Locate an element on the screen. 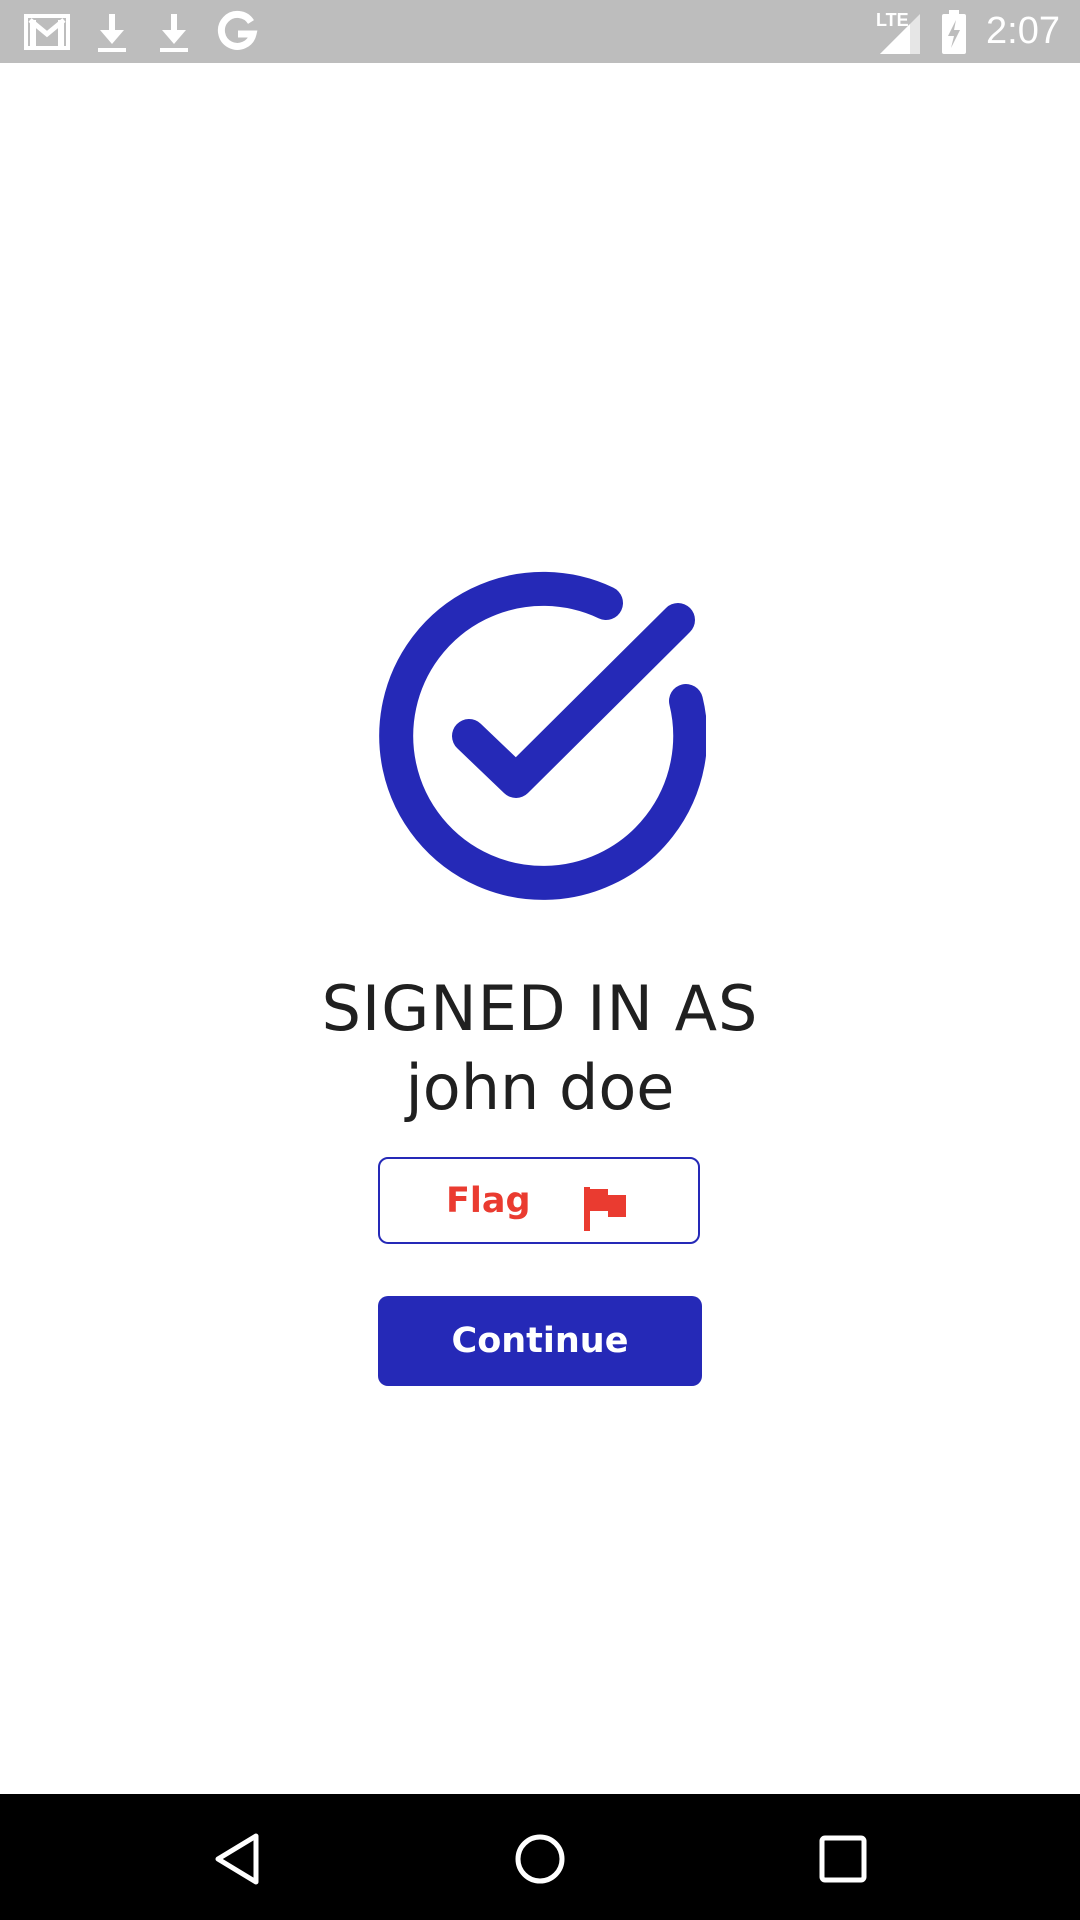 Image resolution: width=1080 pixels, height=1920 pixels. gmail-icon is located at coordinates (47, 32).